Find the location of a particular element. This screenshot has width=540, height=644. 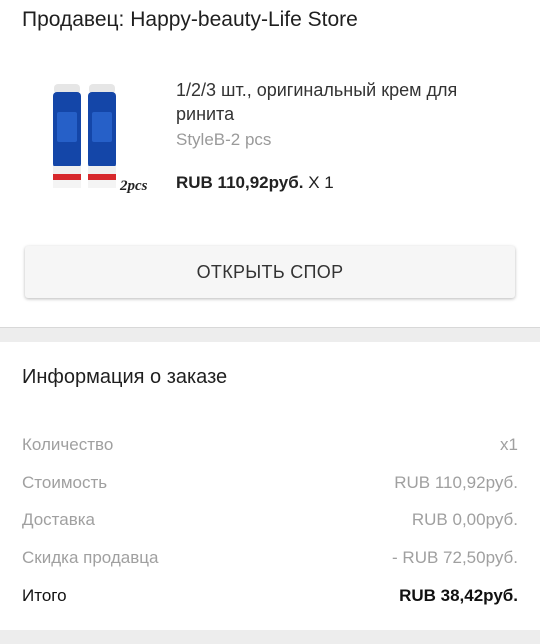

cost-row: Стоимость RUB 110,92руб. is located at coordinates (270, 485).